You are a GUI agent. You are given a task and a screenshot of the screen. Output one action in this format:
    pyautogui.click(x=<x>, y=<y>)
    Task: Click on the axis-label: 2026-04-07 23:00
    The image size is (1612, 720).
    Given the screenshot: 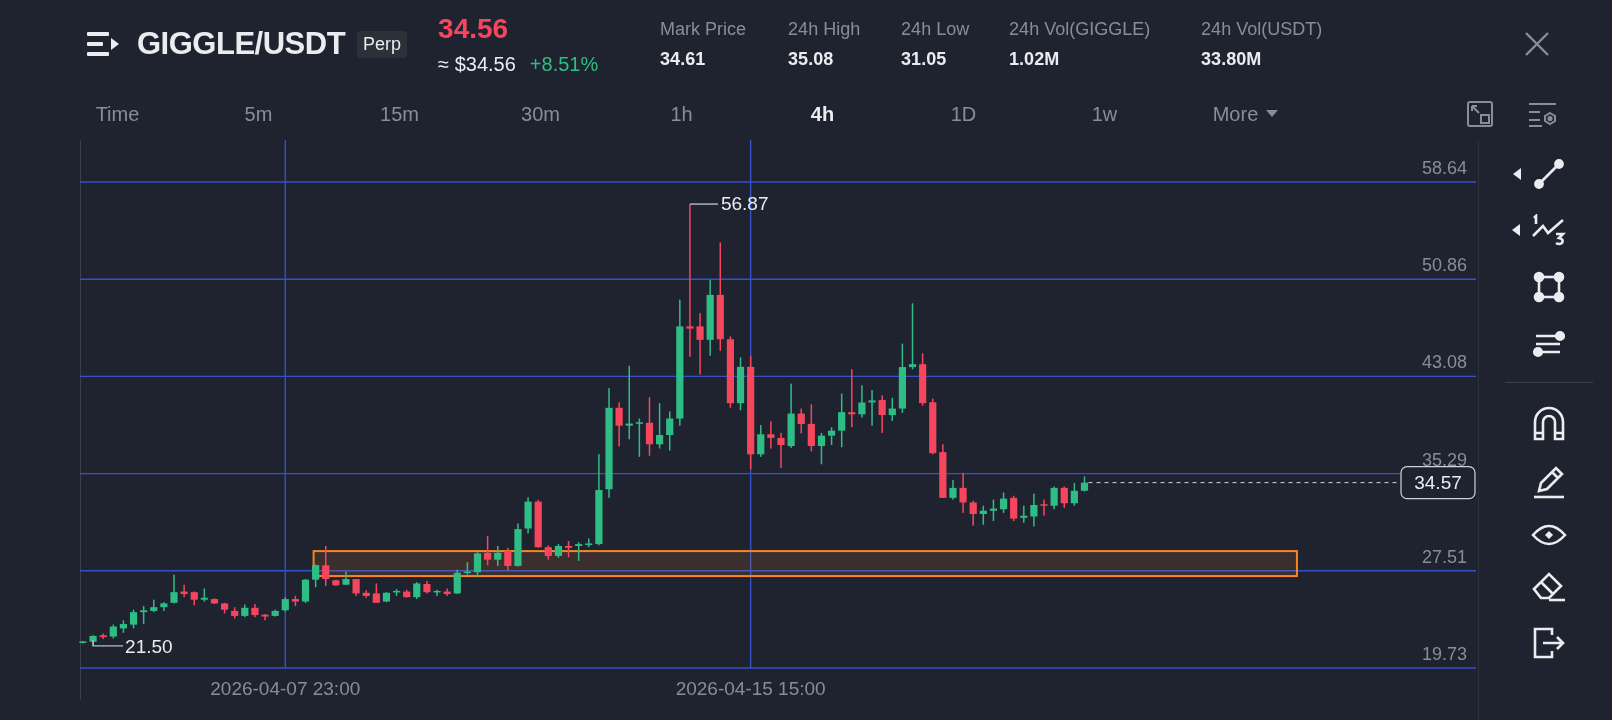 What is the action you would take?
    pyautogui.click(x=285, y=688)
    